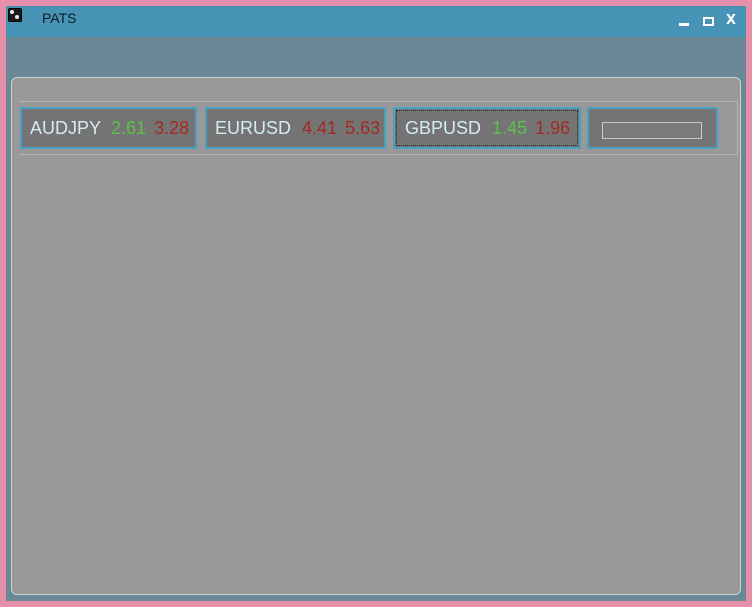 Image resolution: width=752 pixels, height=607 pixels. Describe the element at coordinates (553, 127) in the screenshot. I see `ticker-ask: 1.96` at that location.